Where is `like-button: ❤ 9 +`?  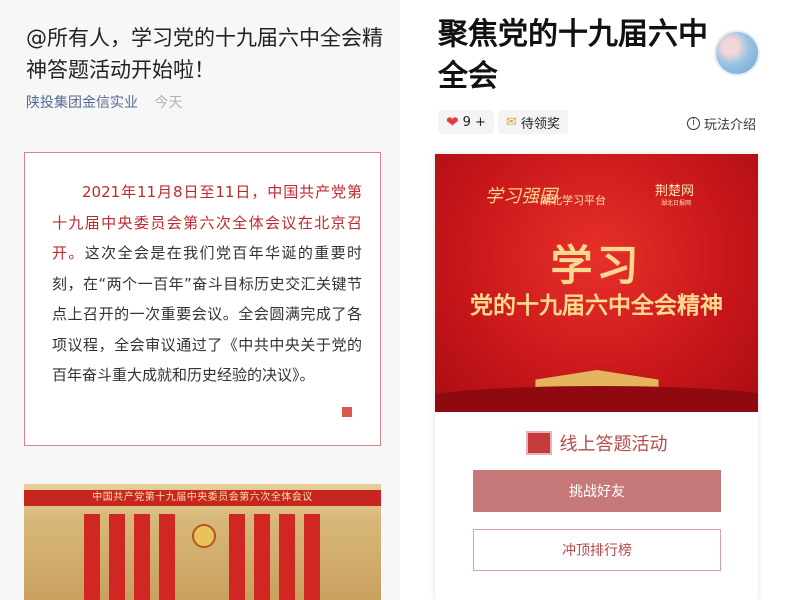
like-button: ❤ 9 + is located at coordinates (466, 122).